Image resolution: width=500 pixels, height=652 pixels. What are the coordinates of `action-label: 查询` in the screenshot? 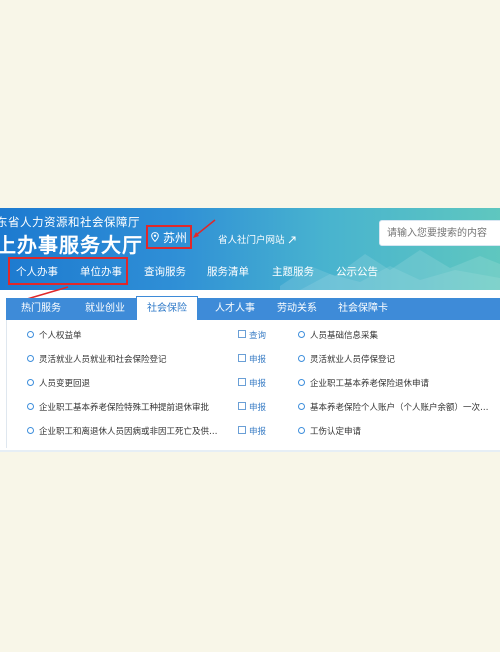 It's located at (258, 336).